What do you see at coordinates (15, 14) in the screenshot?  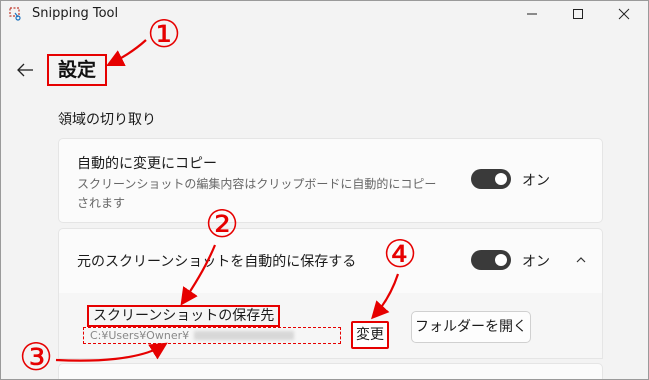 I see `snipping-tool-icon` at bounding box center [15, 14].